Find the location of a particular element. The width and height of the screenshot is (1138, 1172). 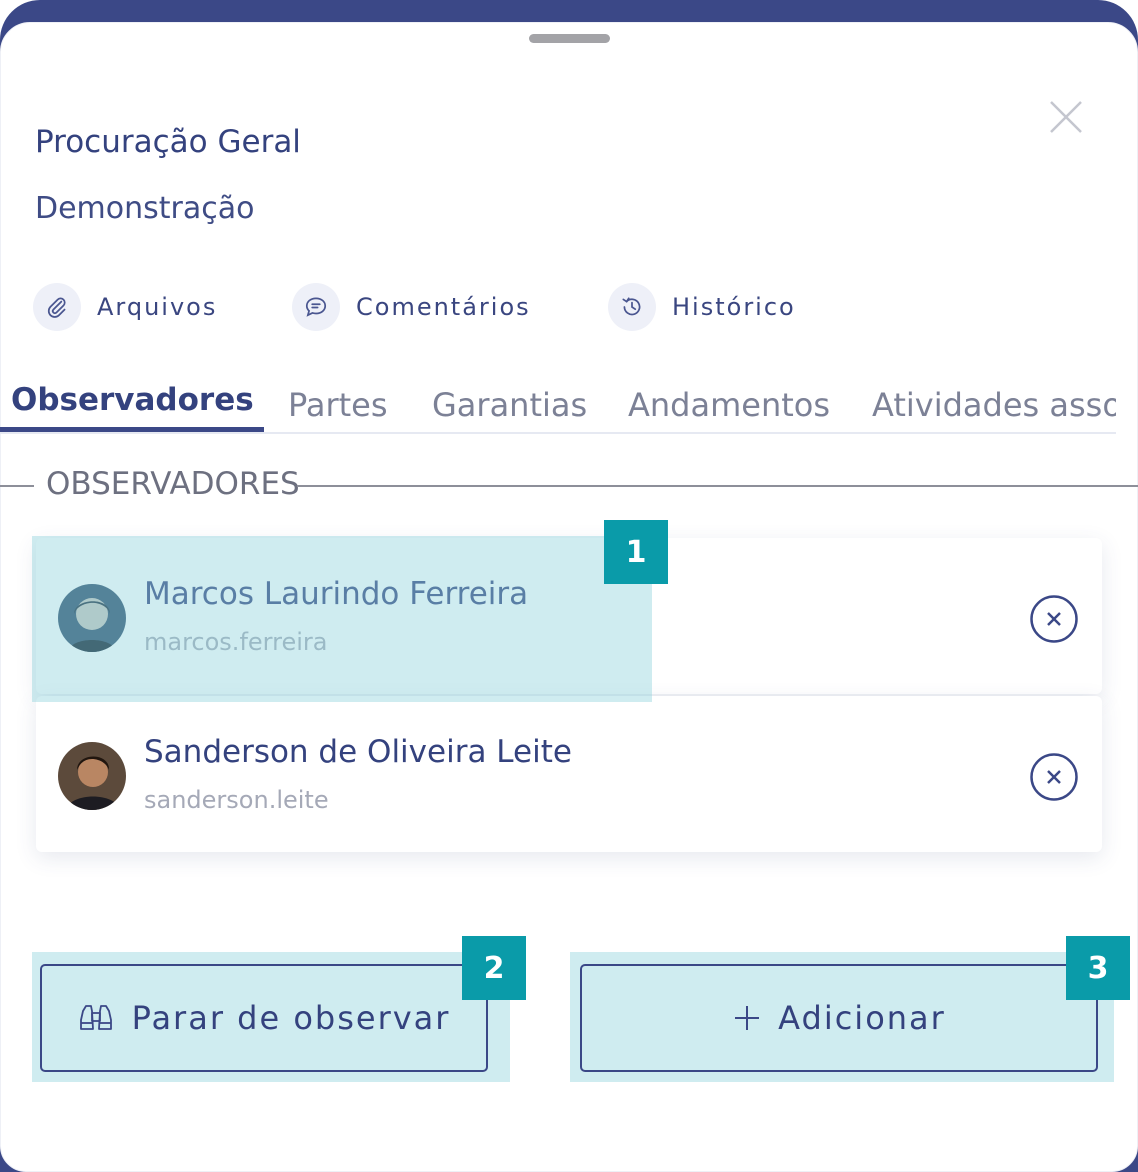

add-observer-label: Adicionar is located at coordinates (862, 1018).